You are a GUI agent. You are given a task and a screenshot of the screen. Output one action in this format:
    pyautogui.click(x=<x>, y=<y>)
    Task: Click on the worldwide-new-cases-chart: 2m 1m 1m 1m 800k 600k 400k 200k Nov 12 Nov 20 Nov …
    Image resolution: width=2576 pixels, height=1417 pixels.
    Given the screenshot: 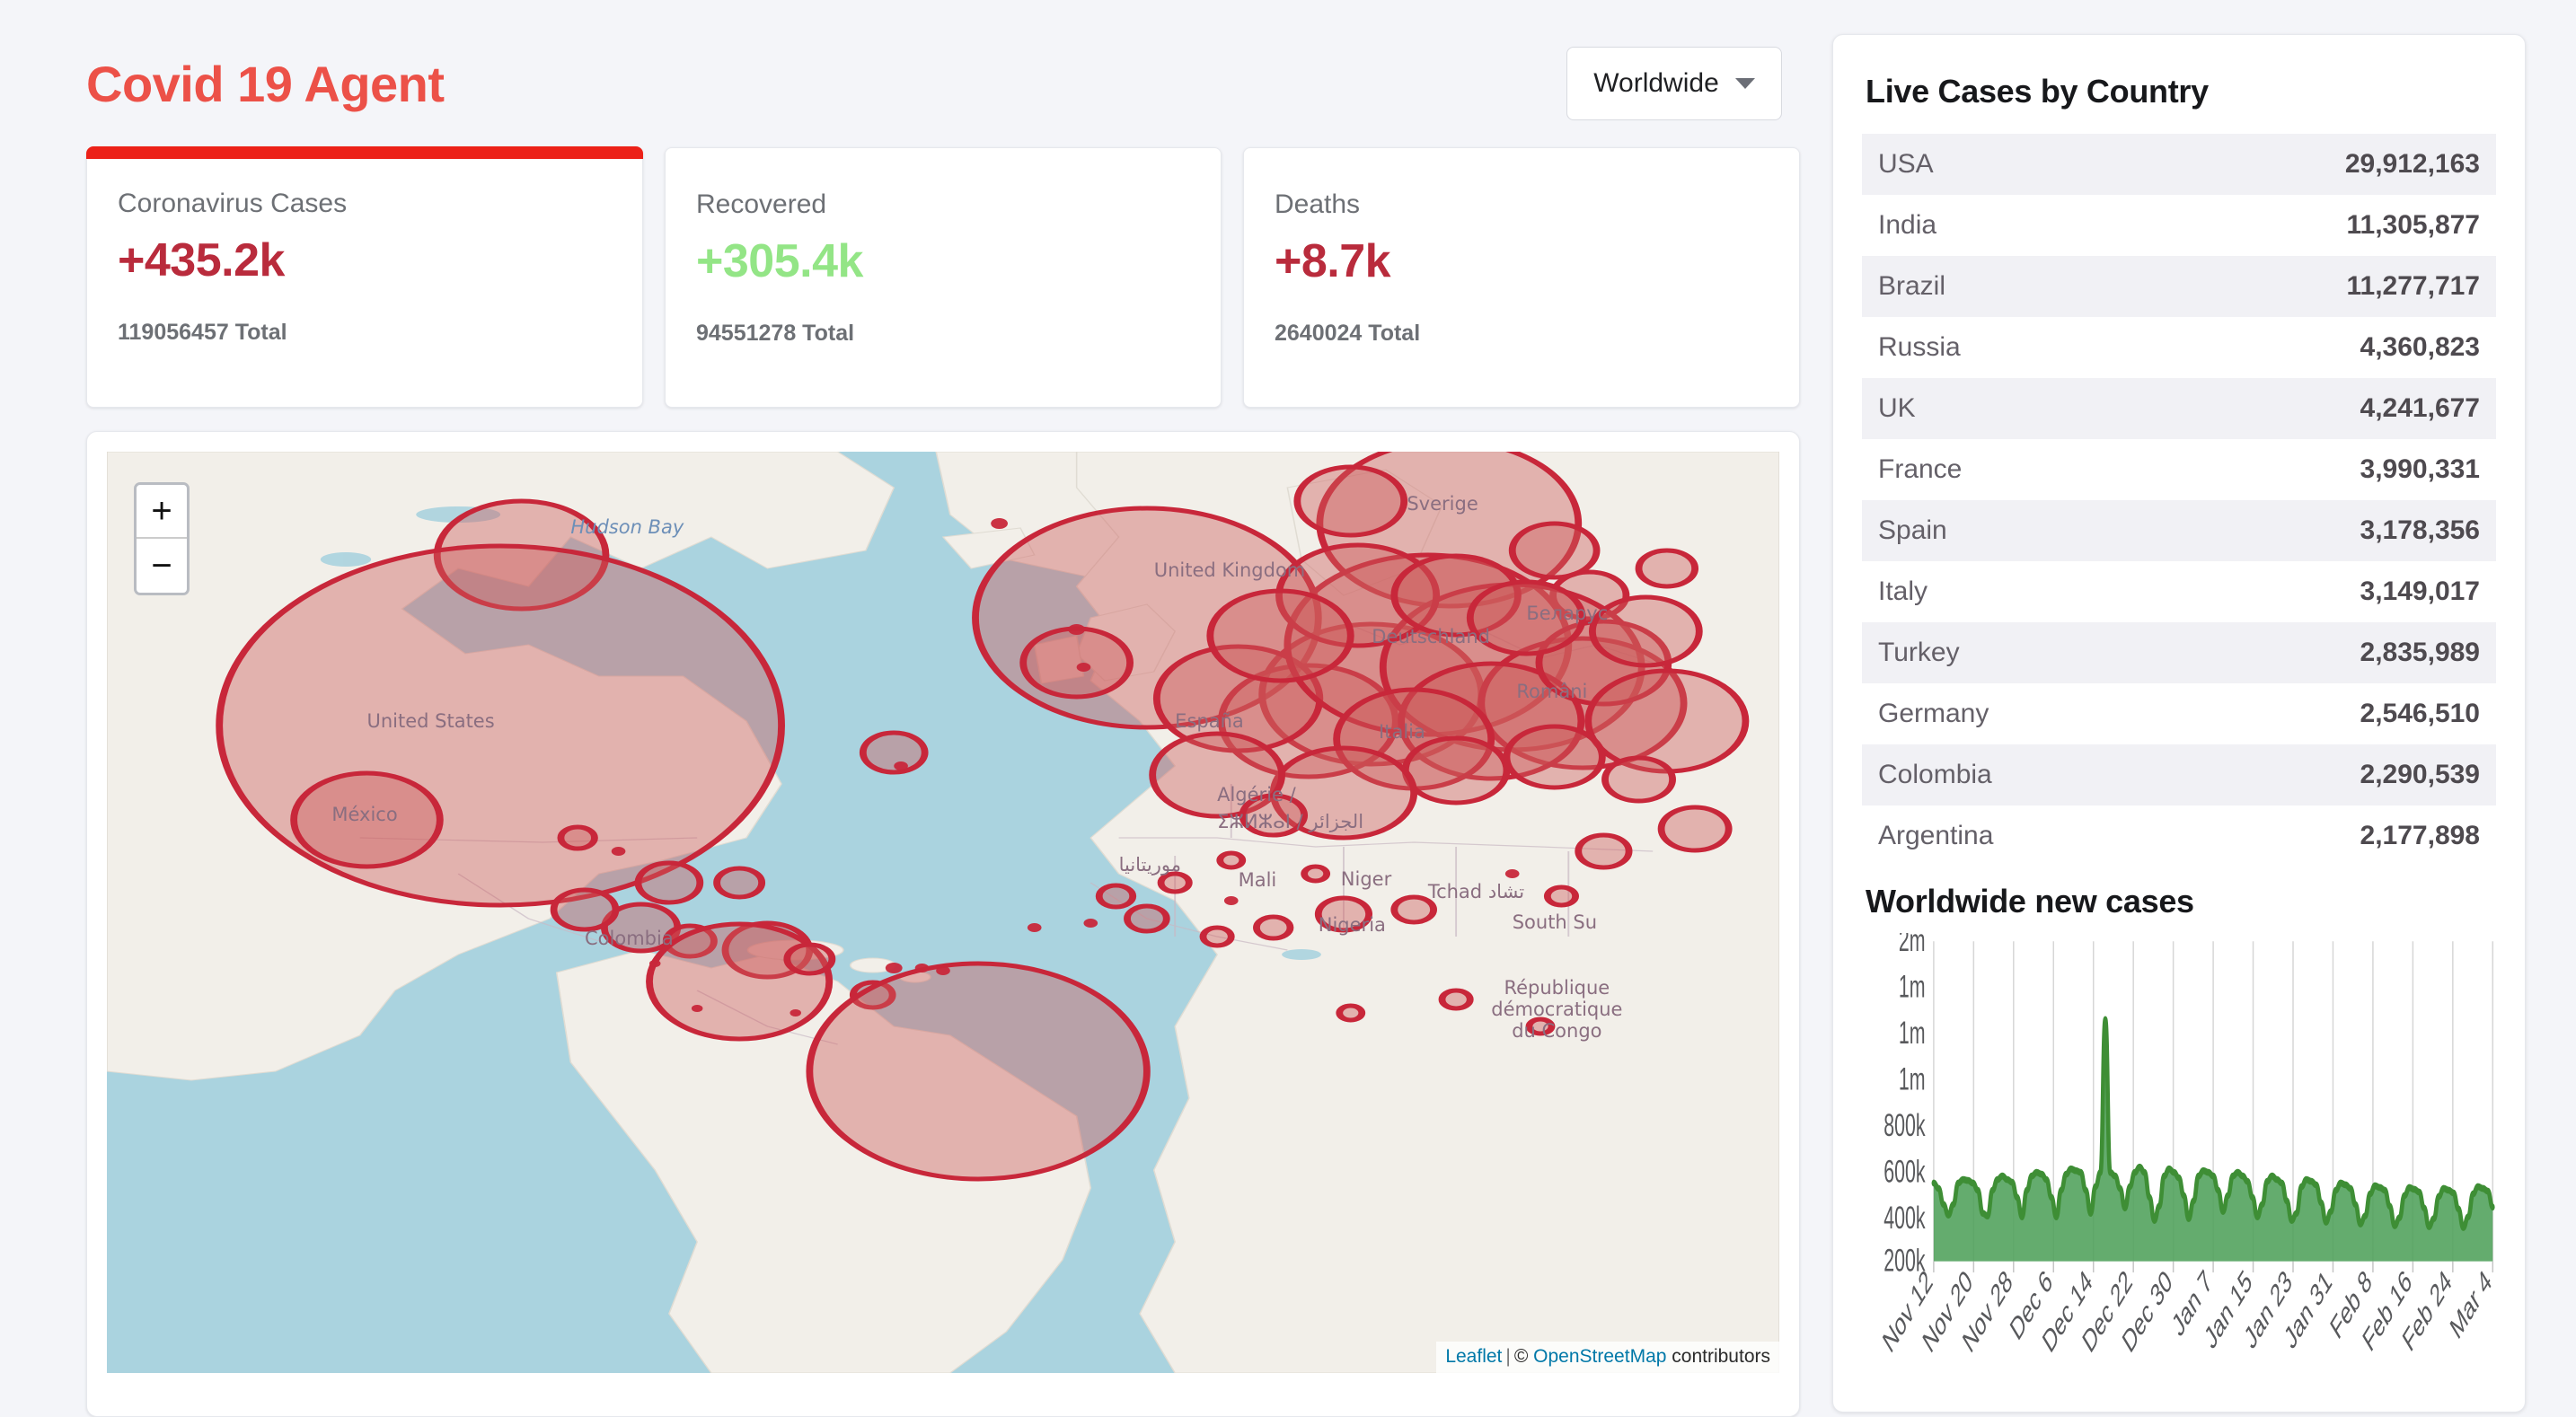 What is the action you would take?
    pyautogui.click(x=2179, y=1160)
    